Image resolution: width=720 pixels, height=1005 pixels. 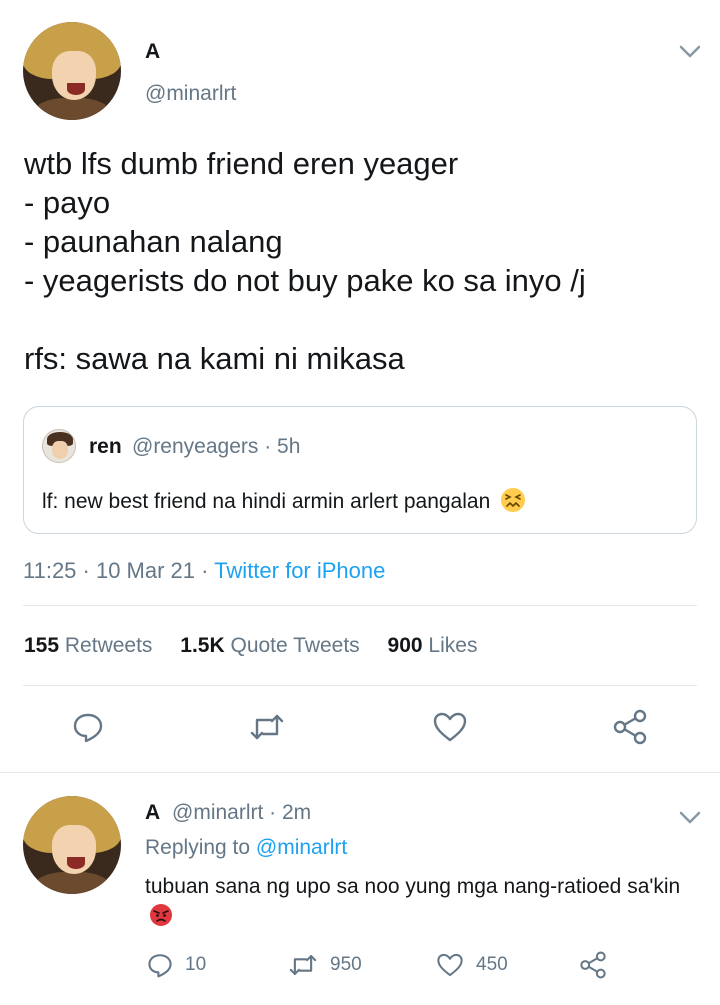 I want to click on reply-retweet-count: 950, so click(x=346, y=964).